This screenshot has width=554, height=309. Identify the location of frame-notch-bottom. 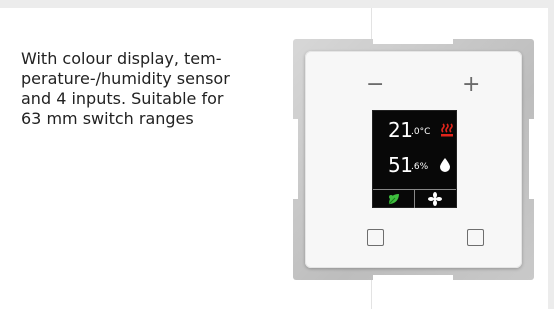
(413, 277).